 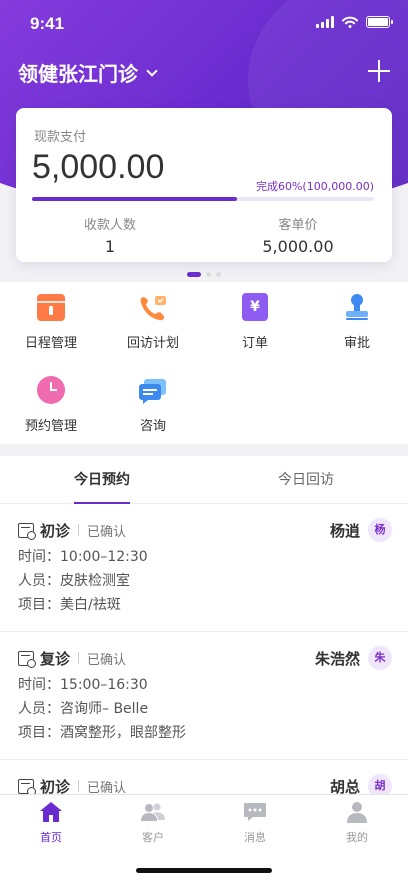 What do you see at coordinates (153, 824) in the screenshot?
I see `tab-customers: 客户` at bounding box center [153, 824].